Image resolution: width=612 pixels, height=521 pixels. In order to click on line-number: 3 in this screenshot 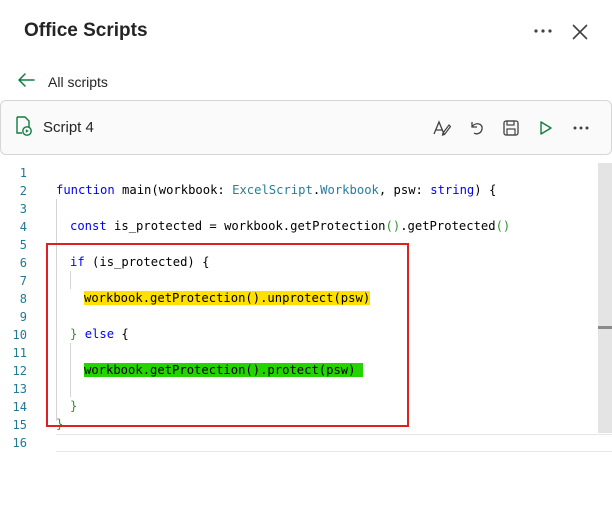, I will do `click(23, 209)`.